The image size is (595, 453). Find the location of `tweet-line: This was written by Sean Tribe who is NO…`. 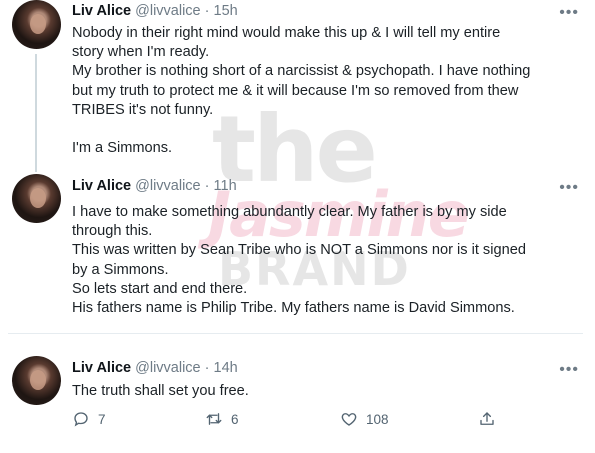

tweet-line: This was written by Sean Tribe who is NO… is located at coordinates (299, 250).